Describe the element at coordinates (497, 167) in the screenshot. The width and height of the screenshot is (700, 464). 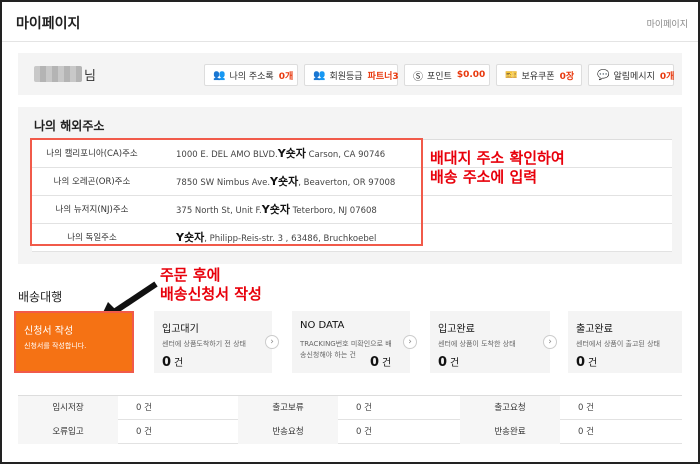
I see `address-annotation: 배대지 주소 확인하여 배송 주소에 입력` at that location.